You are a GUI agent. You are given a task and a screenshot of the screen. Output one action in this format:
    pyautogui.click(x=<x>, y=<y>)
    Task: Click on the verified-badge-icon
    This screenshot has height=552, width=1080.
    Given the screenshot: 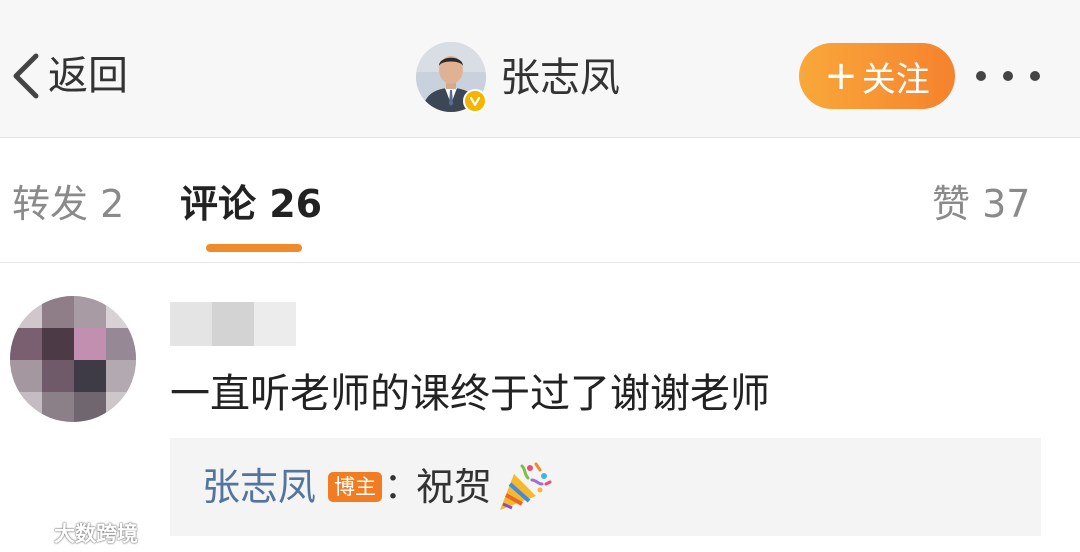 What is the action you would take?
    pyautogui.click(x=475, y=101)
    